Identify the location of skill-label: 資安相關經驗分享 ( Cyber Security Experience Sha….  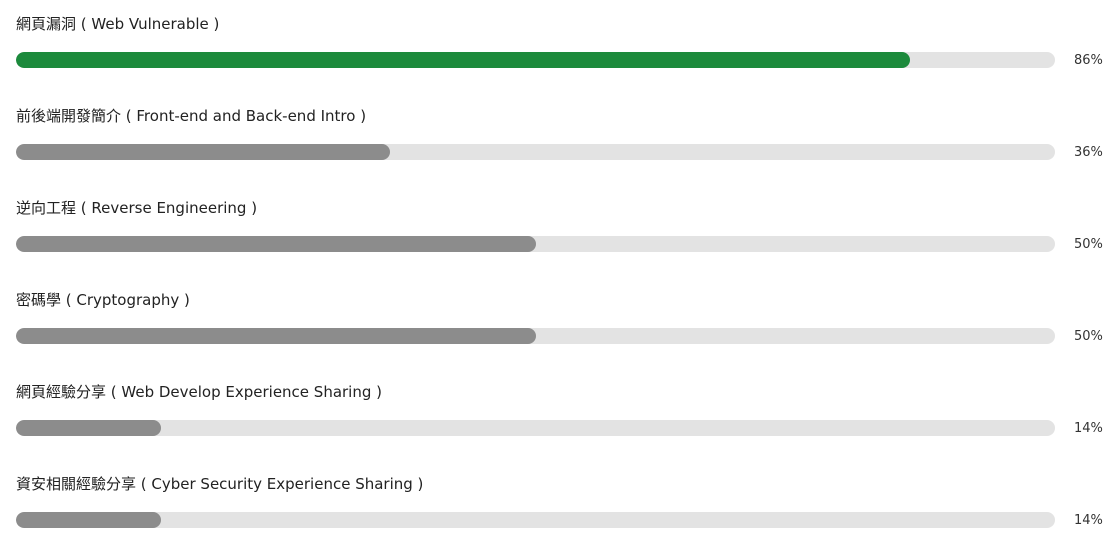
(220, 484).